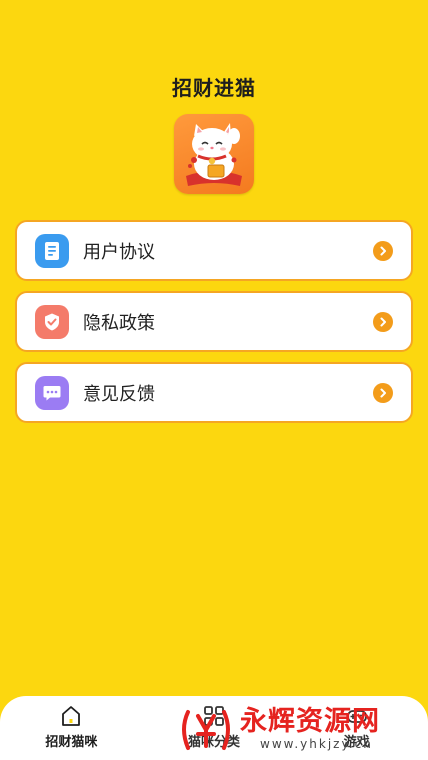 The height and width of the screenshot is (760, 428). I want to click on grid-icon, so click(214, 716).